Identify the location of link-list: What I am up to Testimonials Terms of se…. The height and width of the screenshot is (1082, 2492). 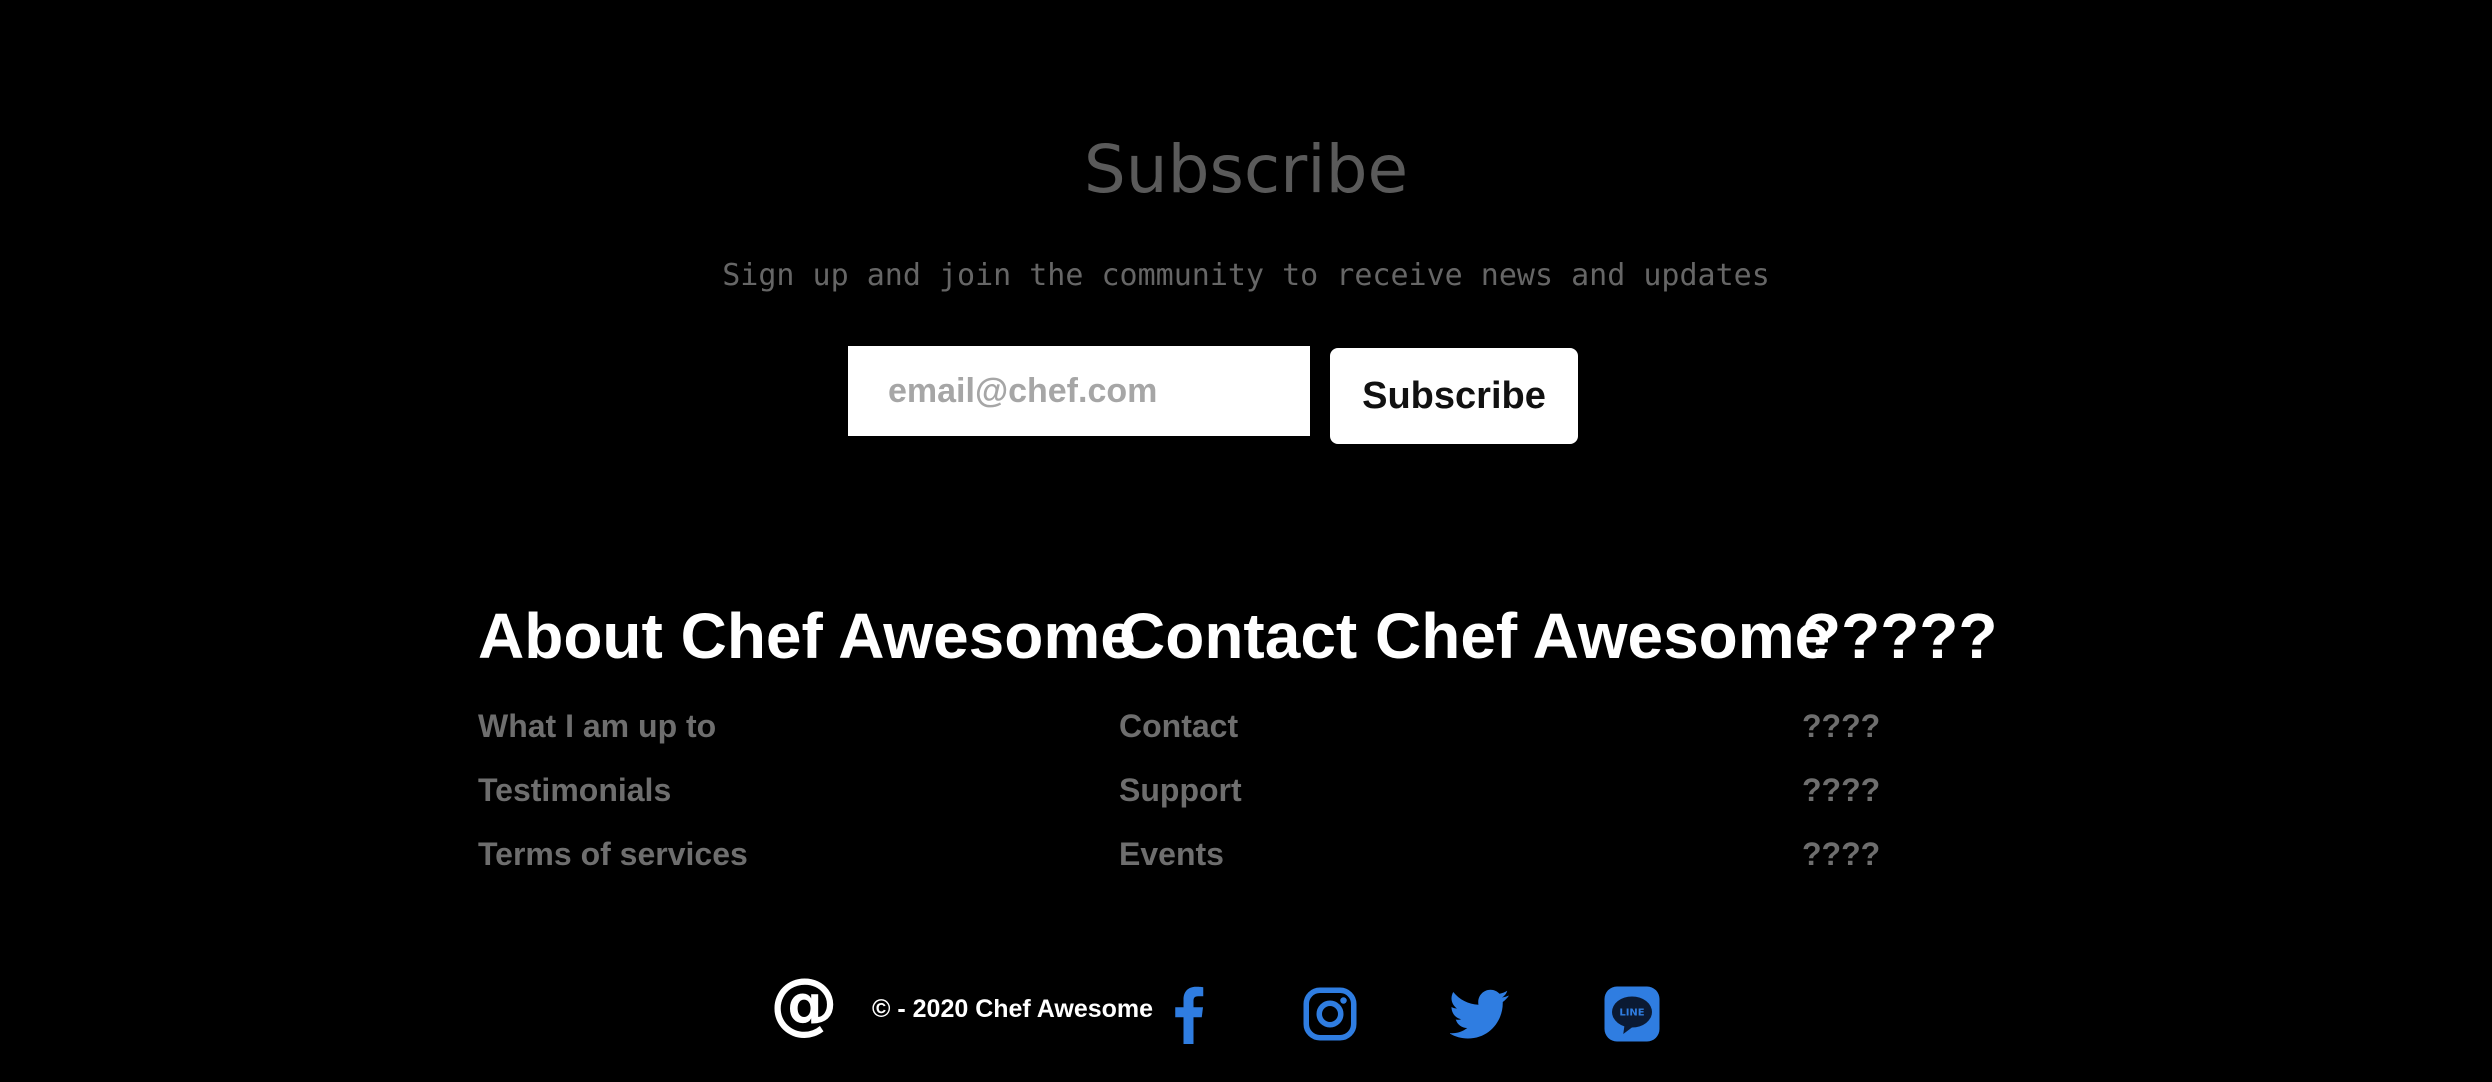
(613, 802).